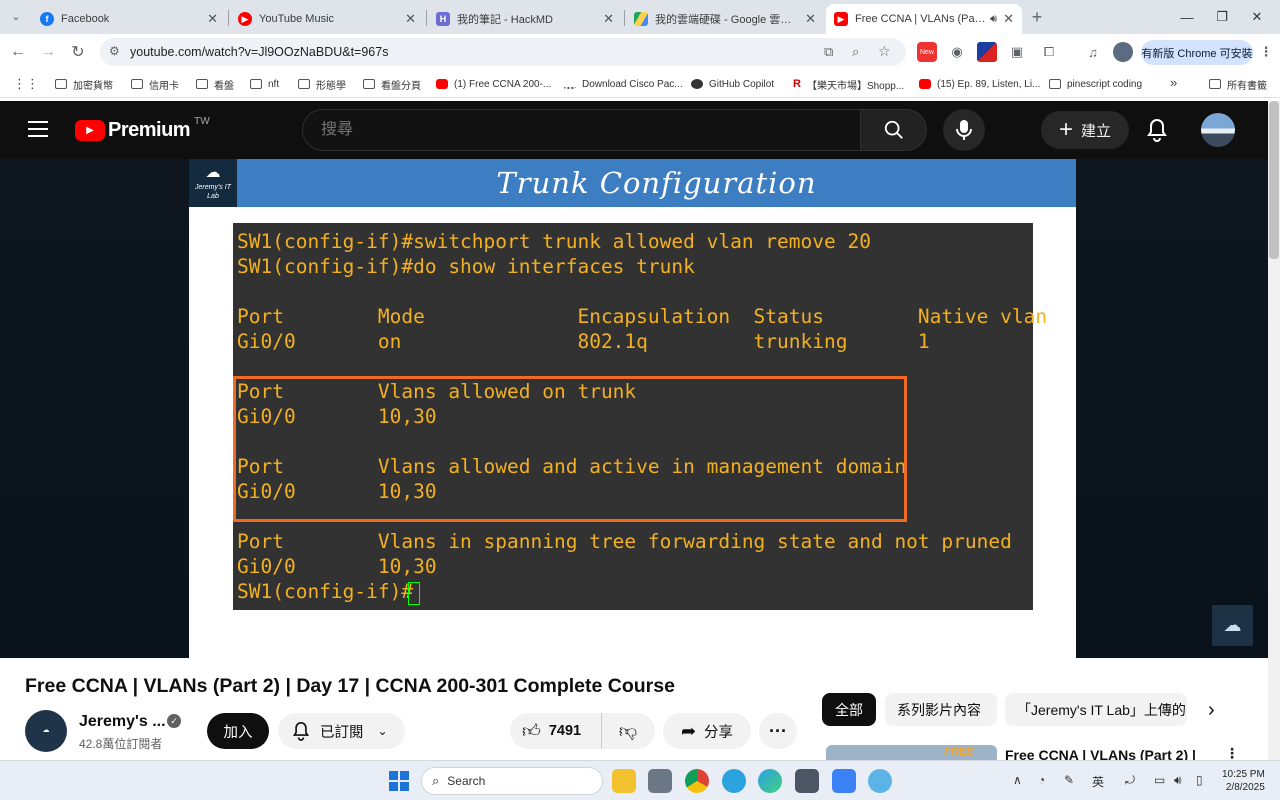  I want to click on extension-3-icon, so click(987, 52).